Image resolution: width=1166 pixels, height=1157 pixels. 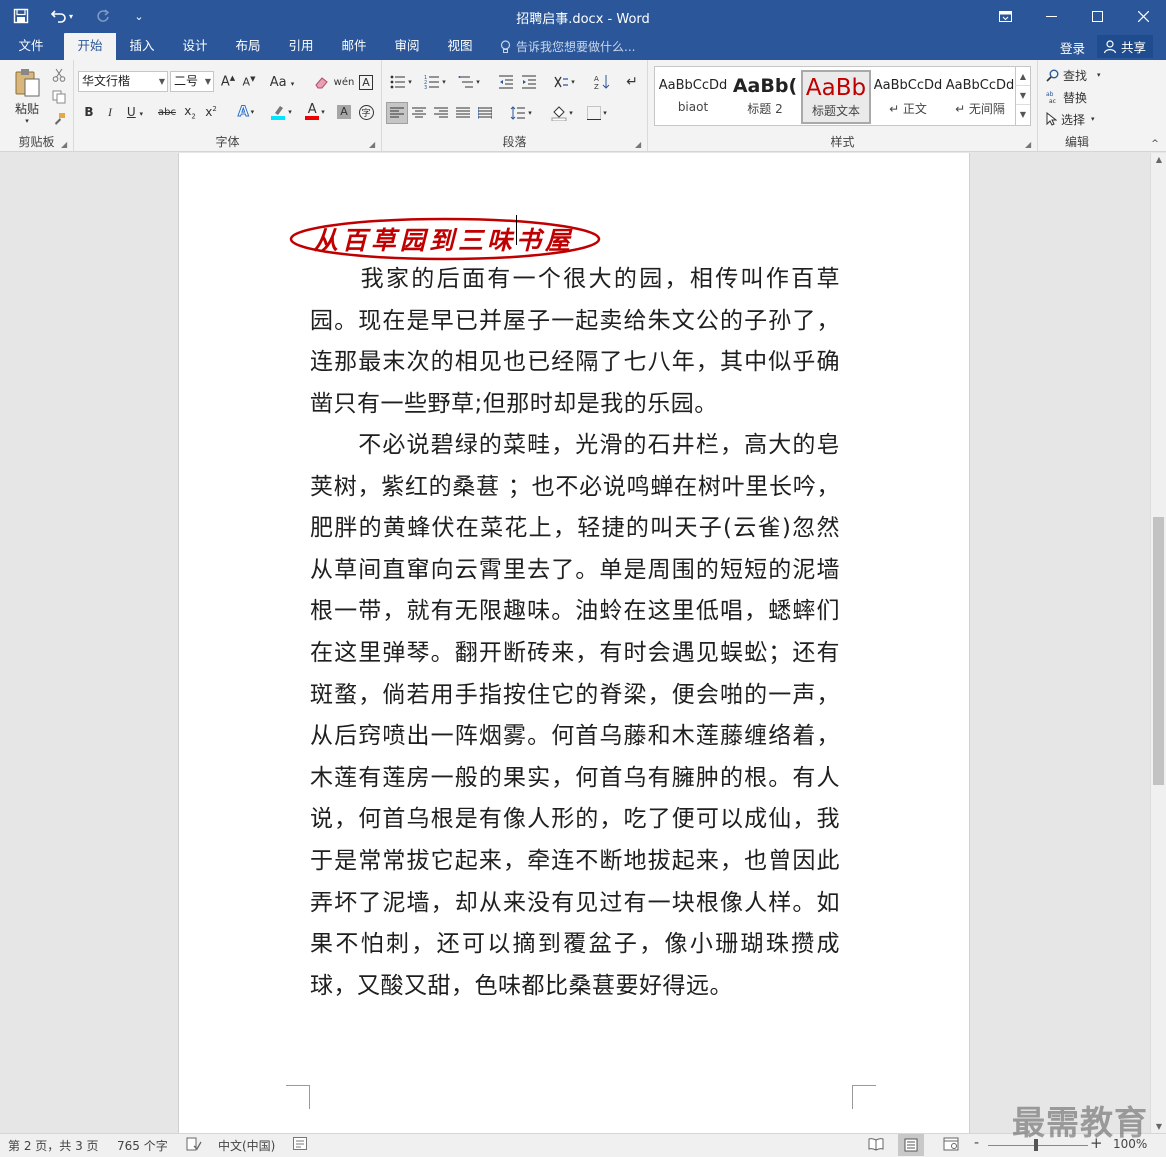 I want to click on sort-button: AZ, so click(x=602, y=82).